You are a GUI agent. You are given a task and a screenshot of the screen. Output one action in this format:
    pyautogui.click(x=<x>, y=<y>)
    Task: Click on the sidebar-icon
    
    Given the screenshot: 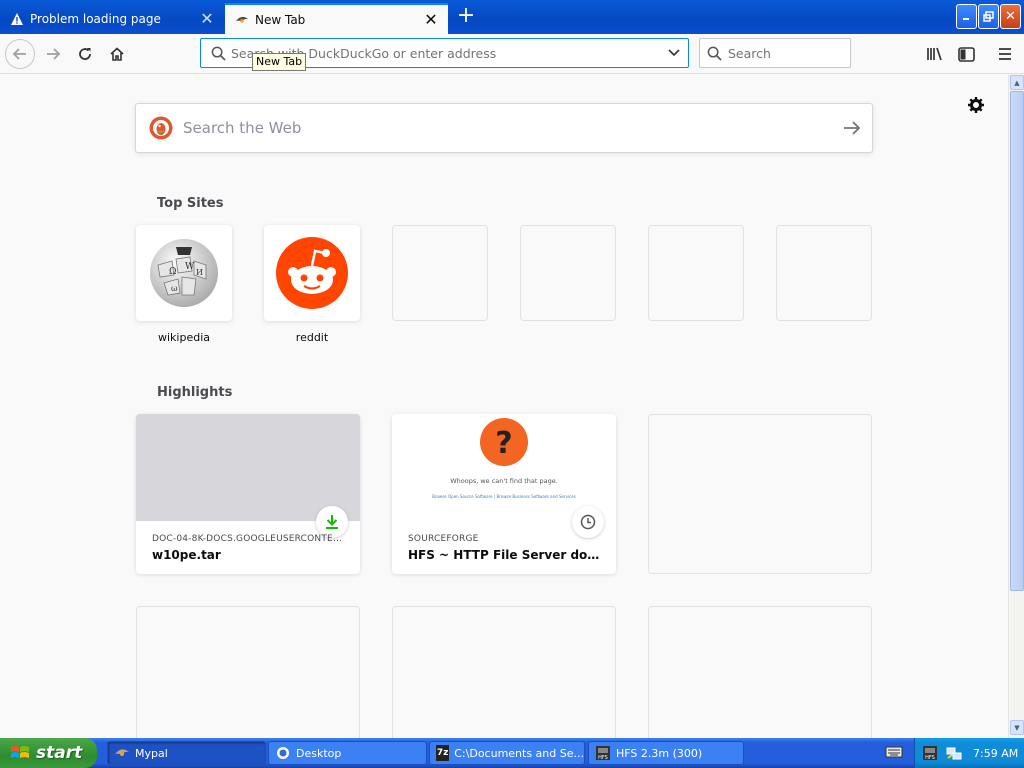 What is the action you would take?
    pyautogui.click(x=966, y=54)
    